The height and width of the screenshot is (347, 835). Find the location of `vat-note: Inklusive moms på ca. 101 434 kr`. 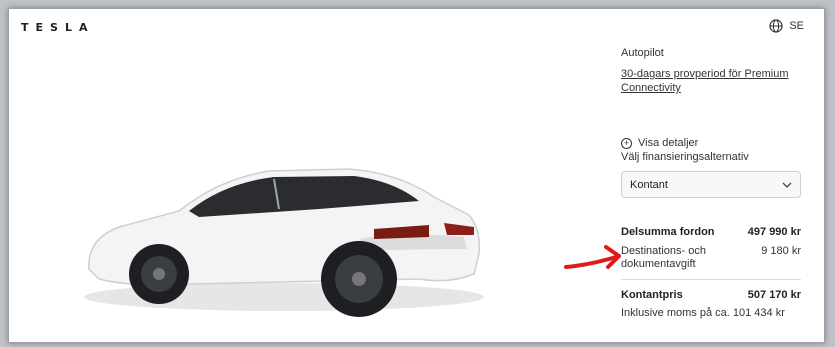

vat-note: Inklusive moms på ca. 101 434 kr is located at coordinates (703, 313).